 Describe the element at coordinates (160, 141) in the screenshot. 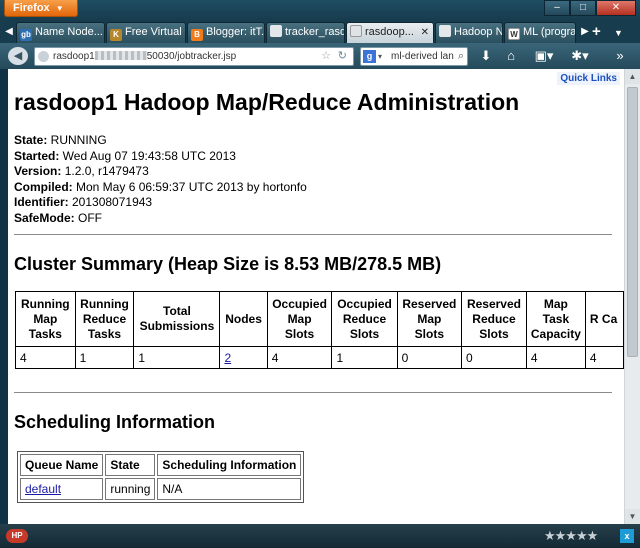

I see `info-state: State: RUNNING` at that location.